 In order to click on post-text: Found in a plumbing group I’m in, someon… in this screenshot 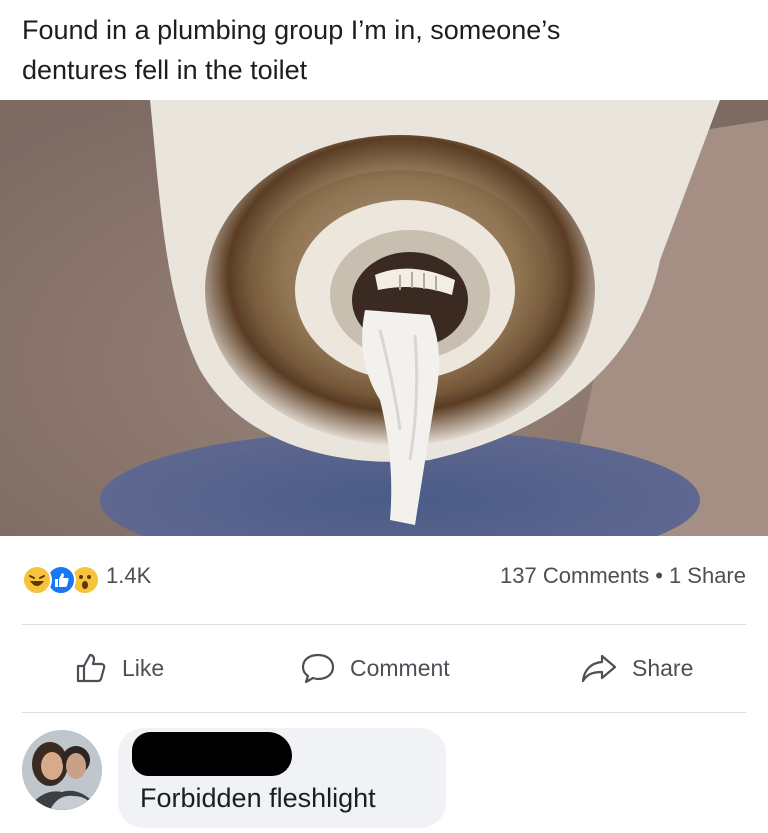, I will do `click(382, 50)`.